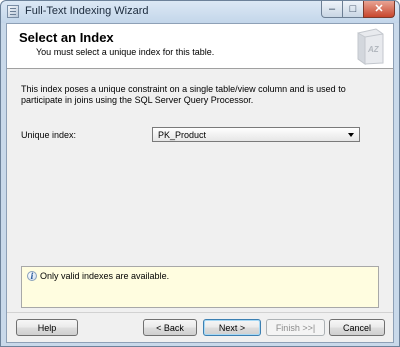  Describe the element at coordinates (182, 135) in the screenshot. I see `unique-index-value: PK_Product` at that location.